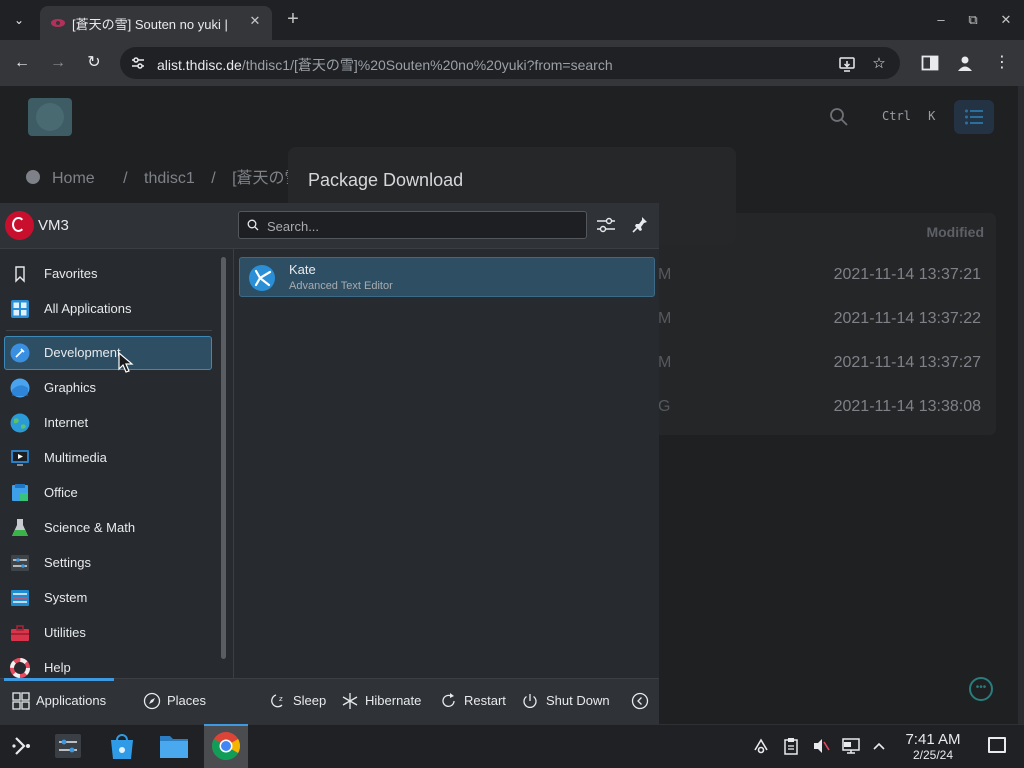 Image resolution: width=1024 pixels, height=768 pixels. Describe the element at coordinates (20, 563) in the screenshot. I see `settings-icon` at that location.